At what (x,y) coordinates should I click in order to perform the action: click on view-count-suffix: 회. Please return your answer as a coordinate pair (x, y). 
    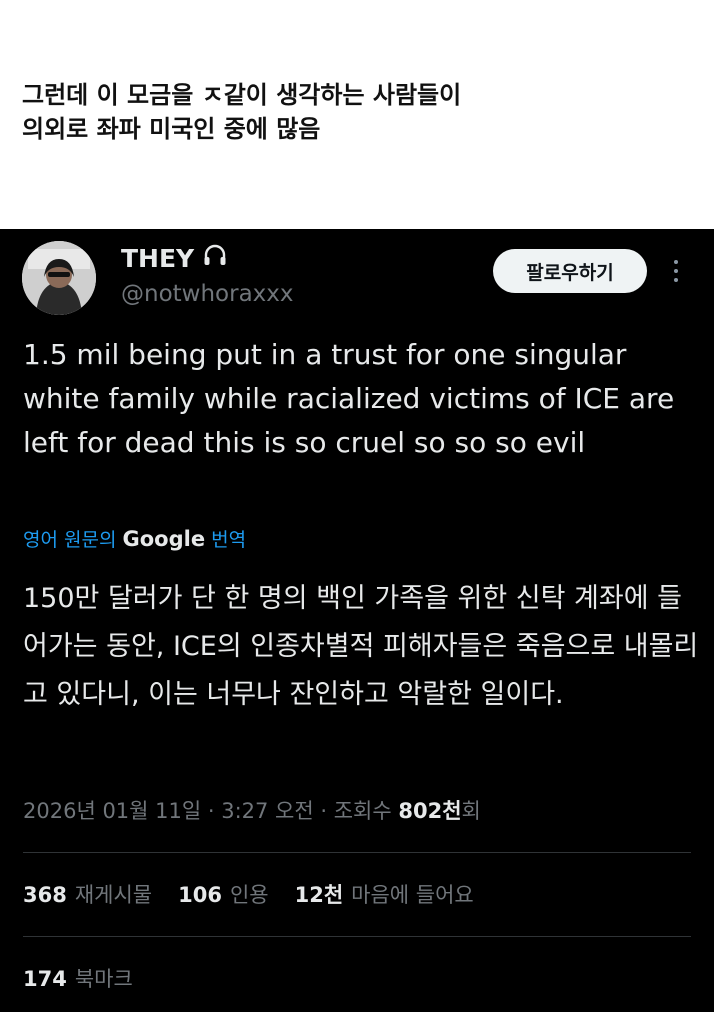
    Looking at the image, I should click on (471, 811).